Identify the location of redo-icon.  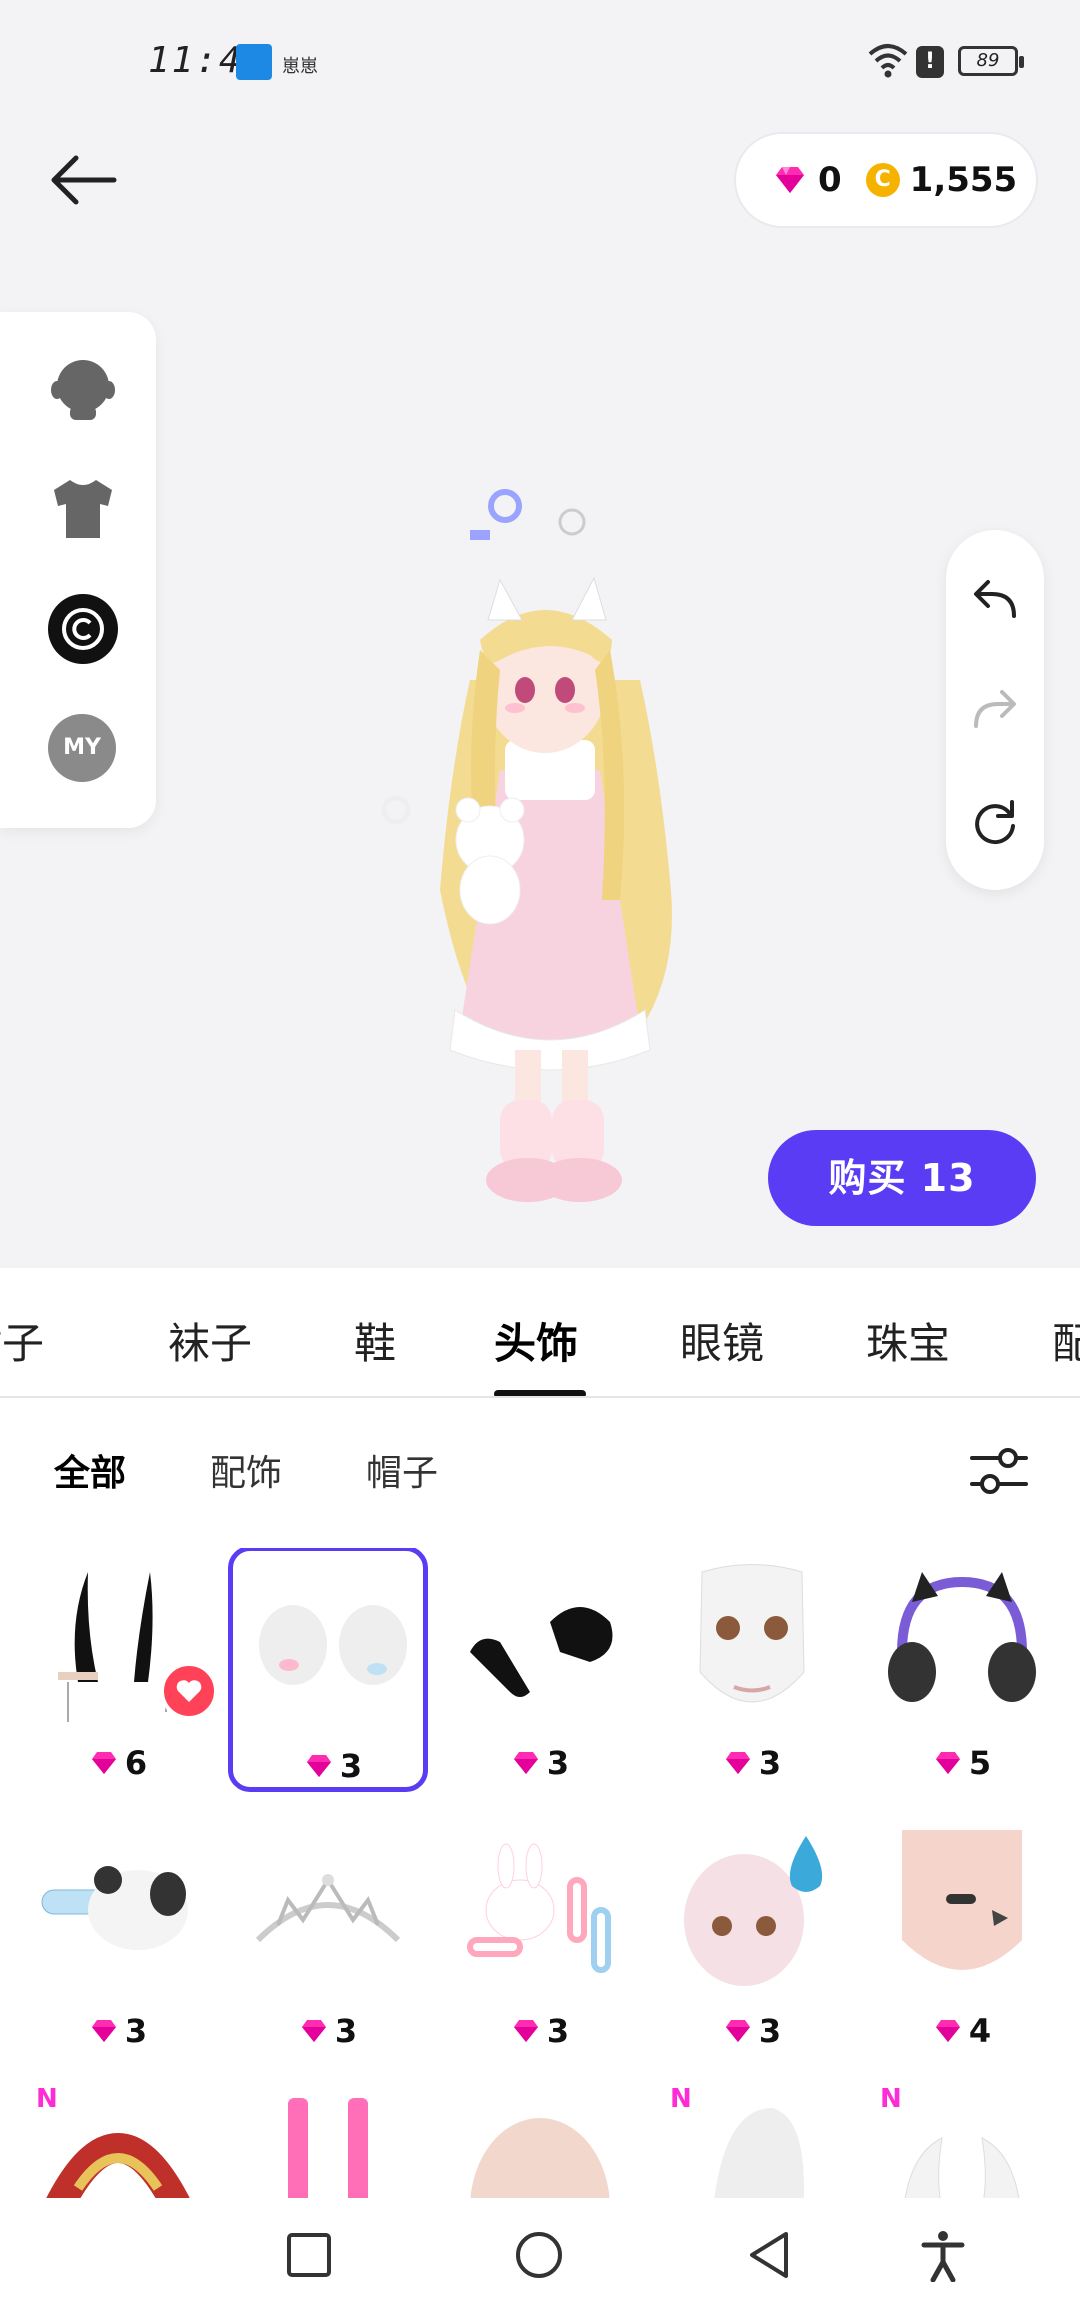
(995, 711).